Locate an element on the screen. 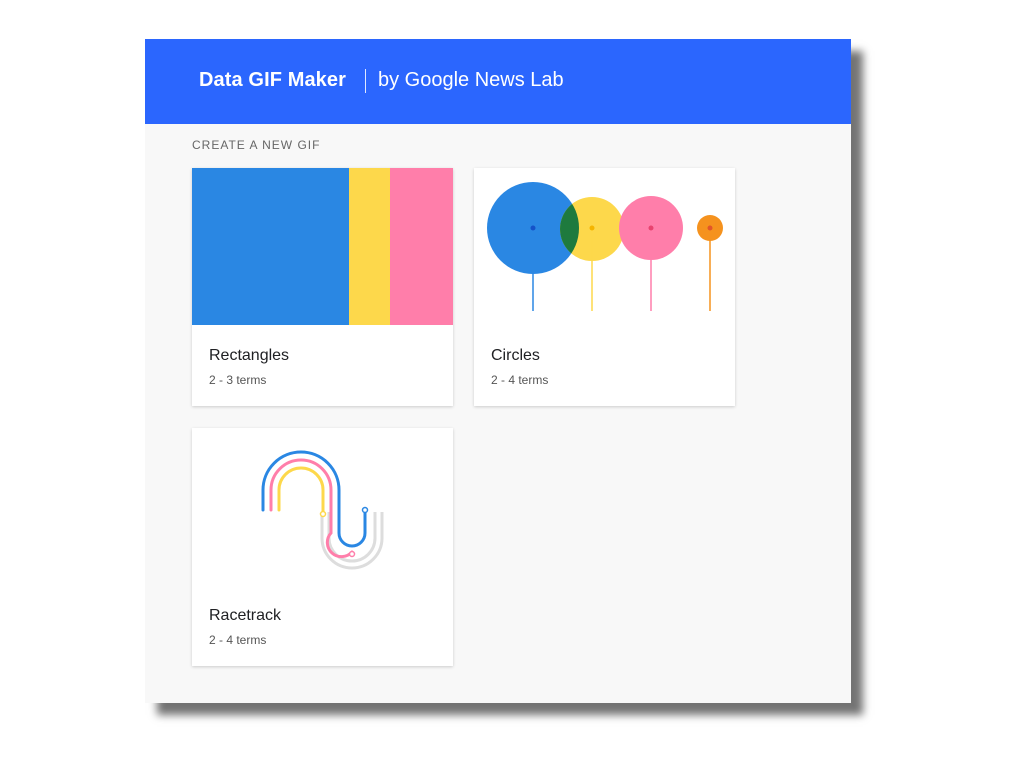 The image size is (1024, 768). app-header: Data GIF Maker by Google News Lab is located at coordinates (498, 81).